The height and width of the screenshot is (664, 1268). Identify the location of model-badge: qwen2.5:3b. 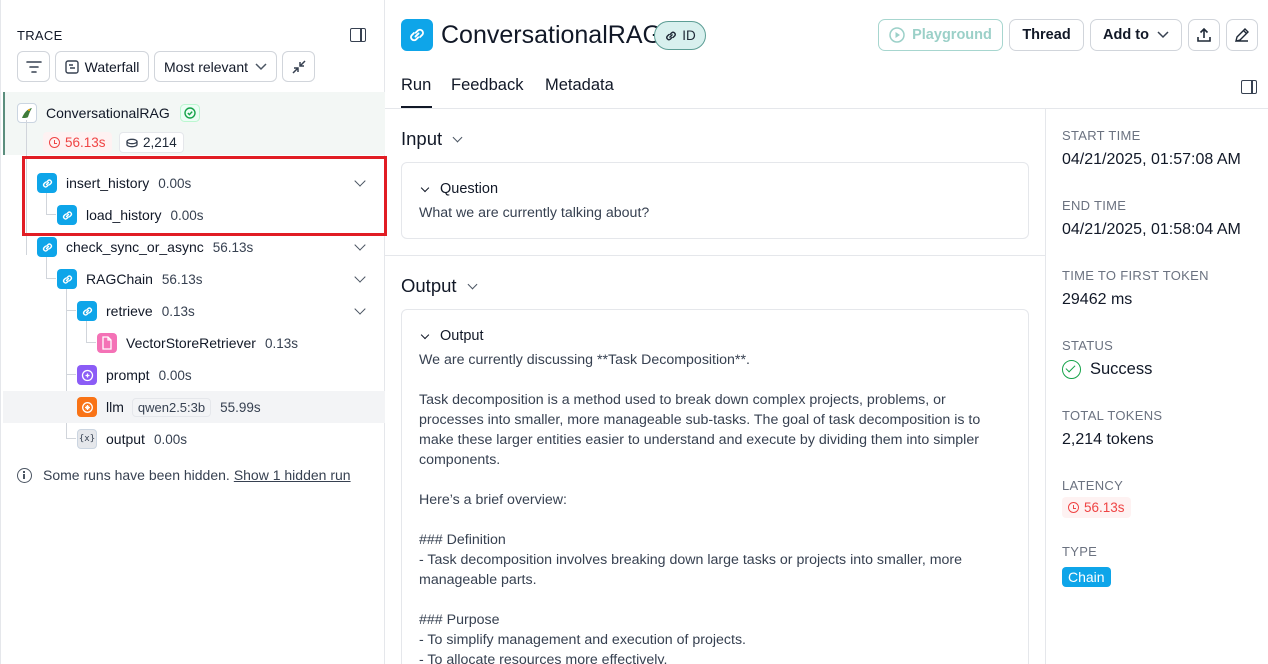
(171, 407).